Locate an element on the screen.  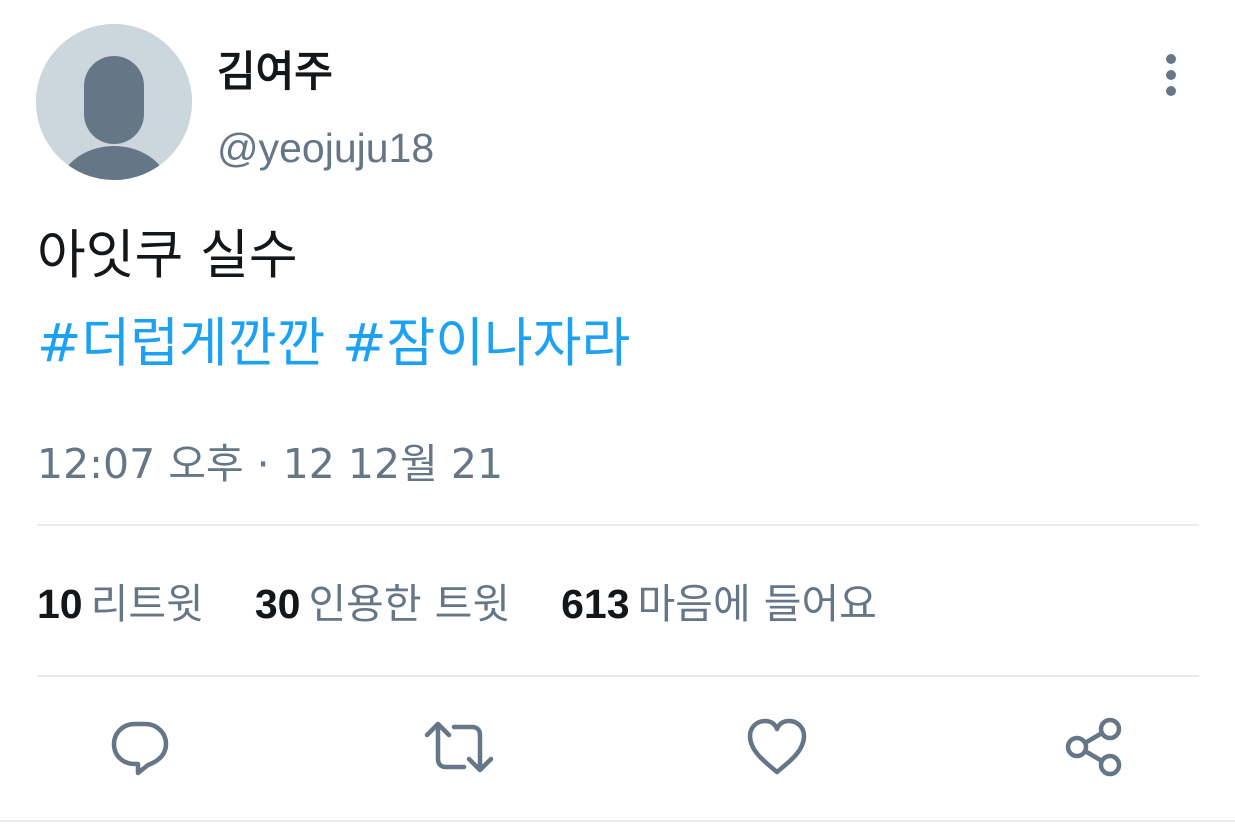
share-button is located at coordinates (1094, 747).